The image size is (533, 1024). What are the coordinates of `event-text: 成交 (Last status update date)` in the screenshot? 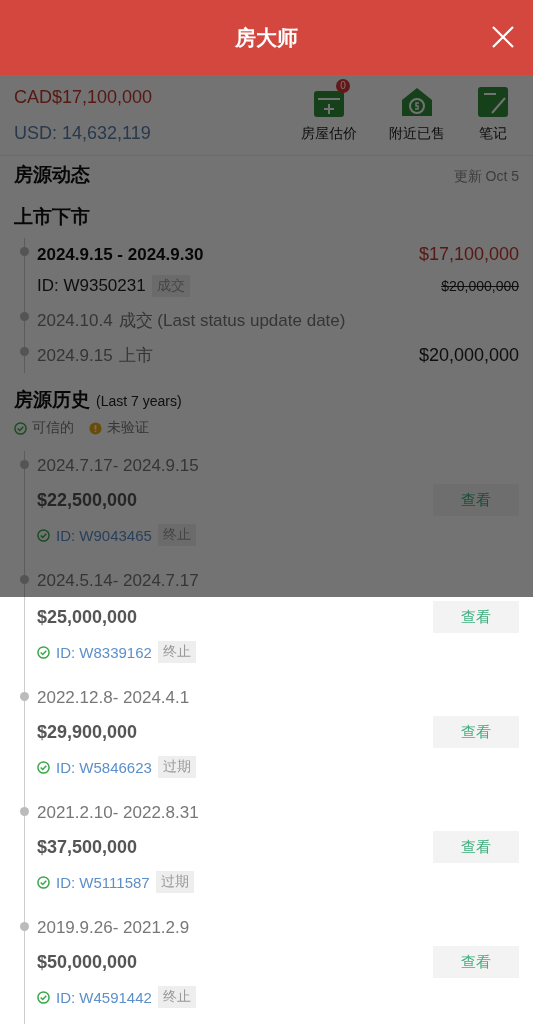 It's located at (232, 321).